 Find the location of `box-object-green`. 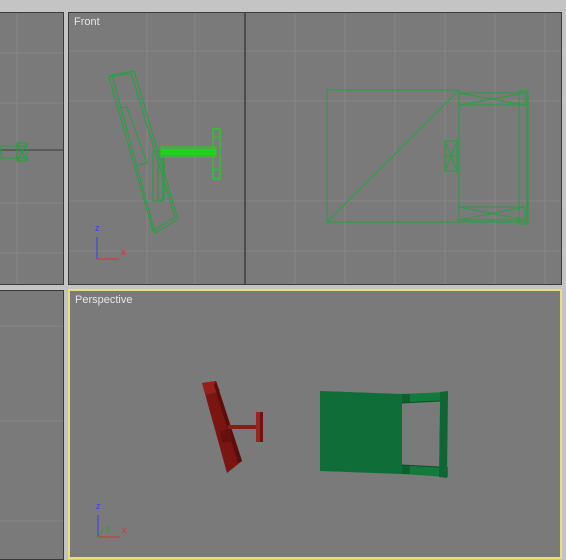

box-object-green is located at coordinates (384, 434).